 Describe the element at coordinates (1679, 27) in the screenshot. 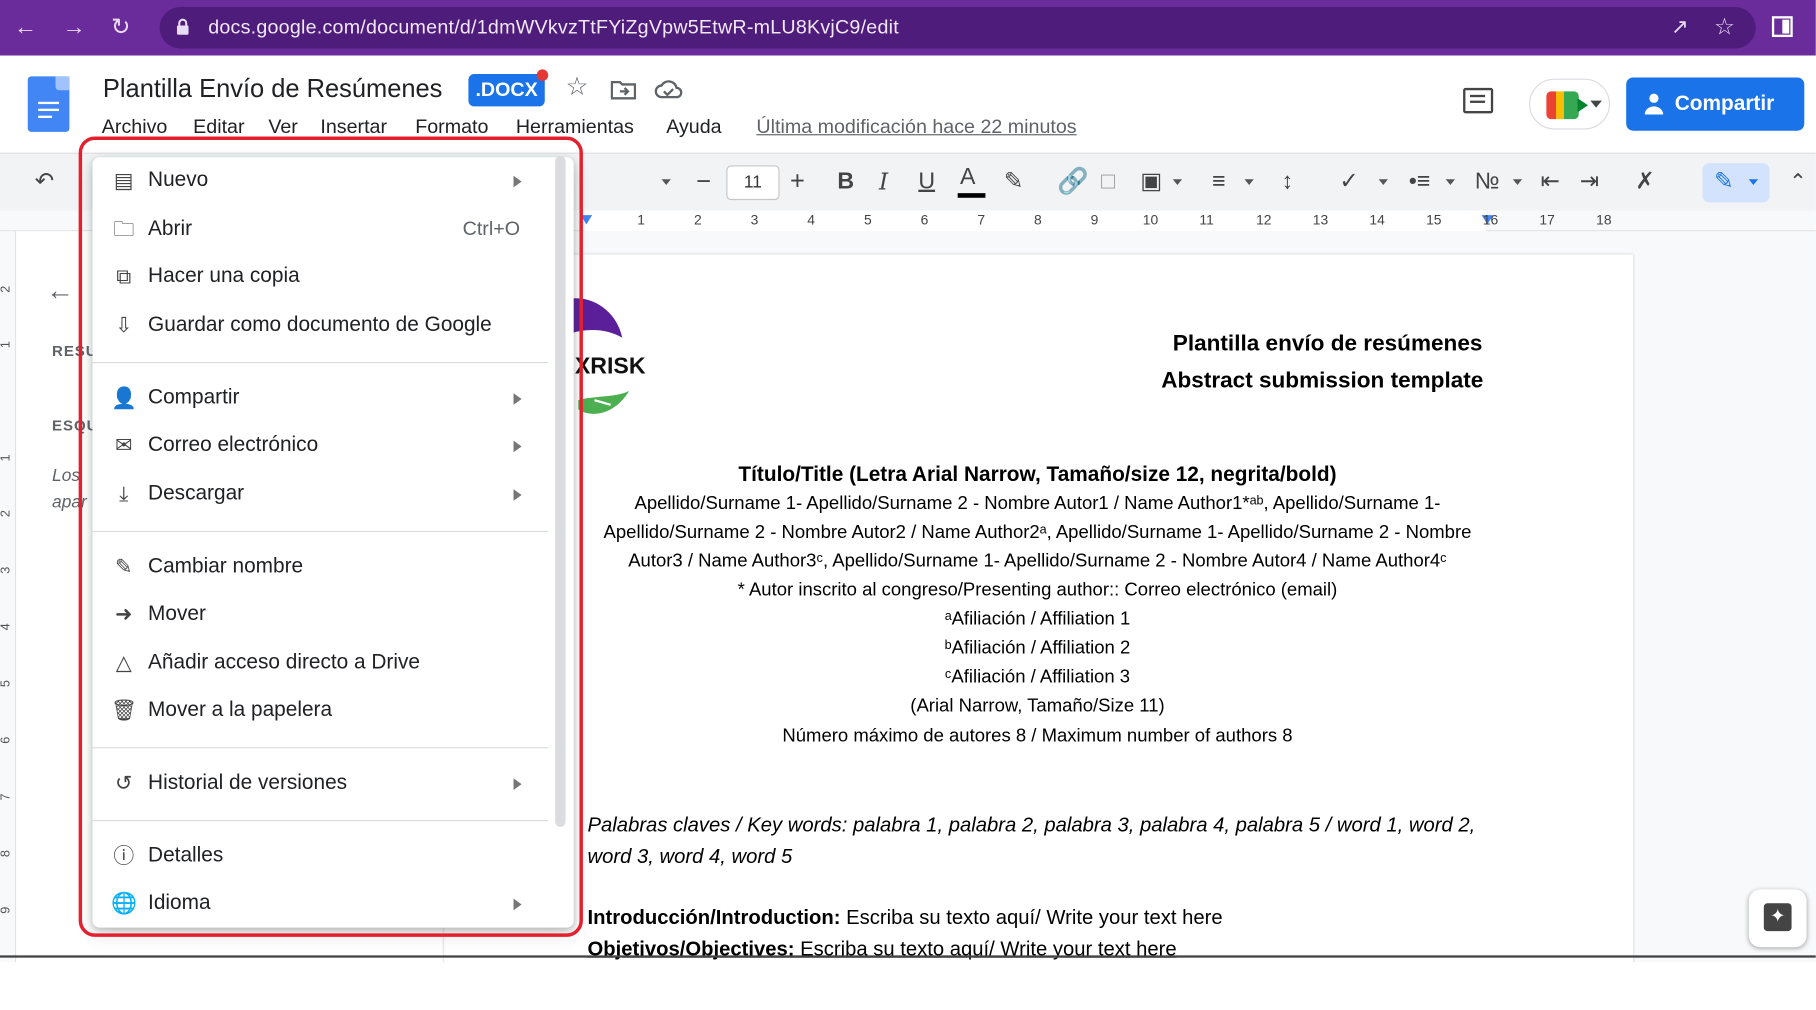

I see `share-page-icon: ↗` at that location.